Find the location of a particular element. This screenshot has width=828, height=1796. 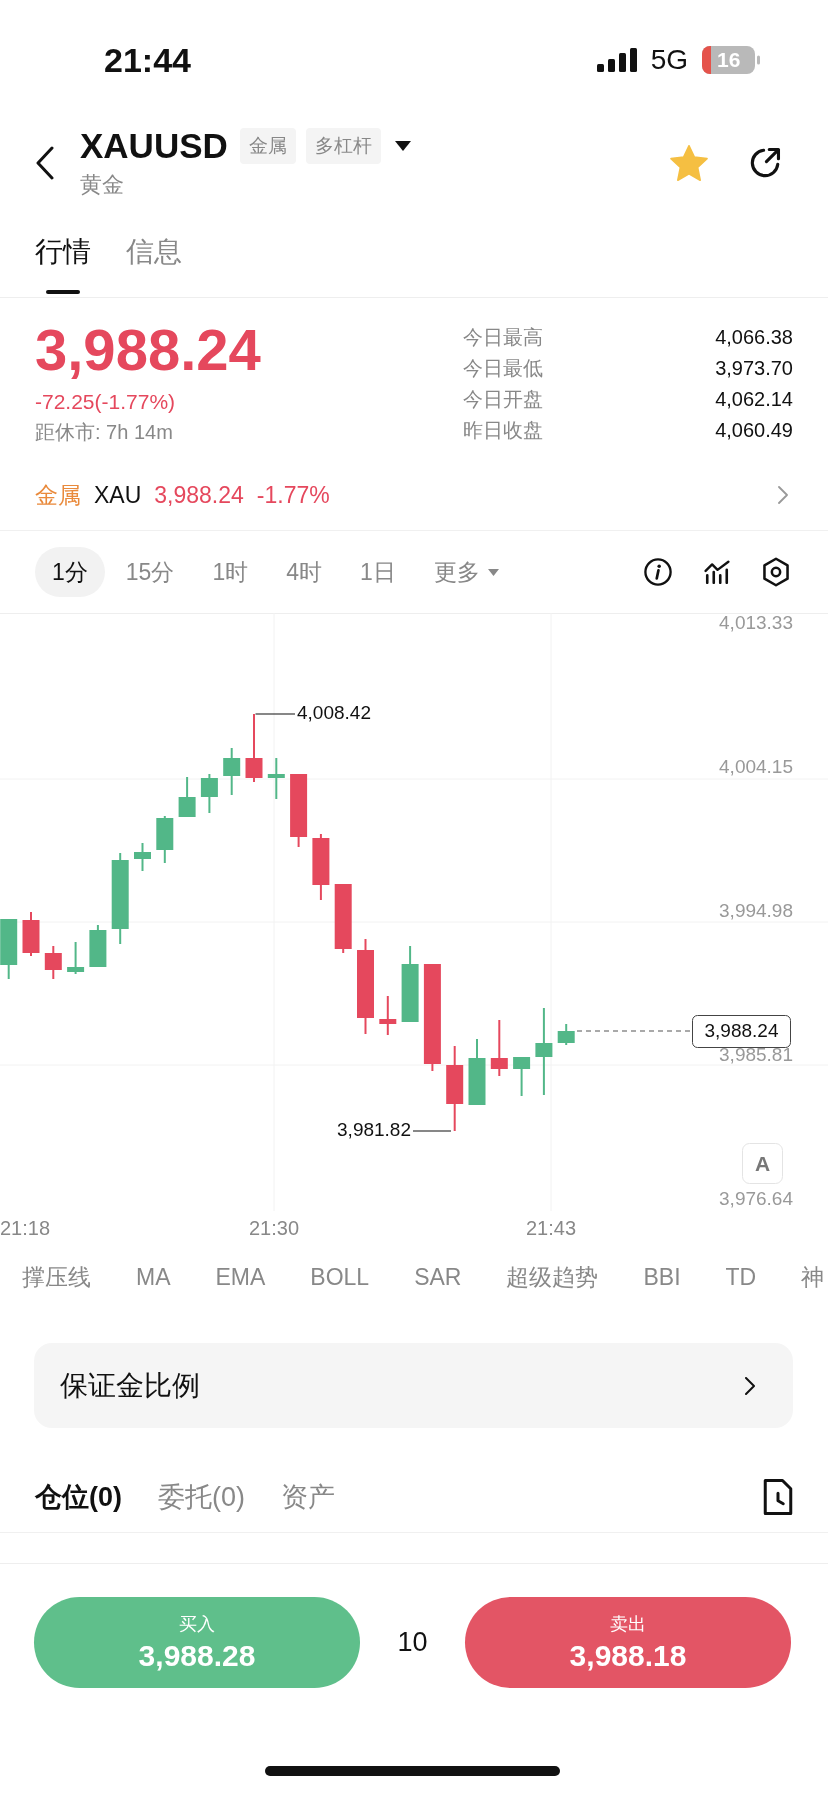

indicator-tab: SAR is located at coordinates (438, 1277).